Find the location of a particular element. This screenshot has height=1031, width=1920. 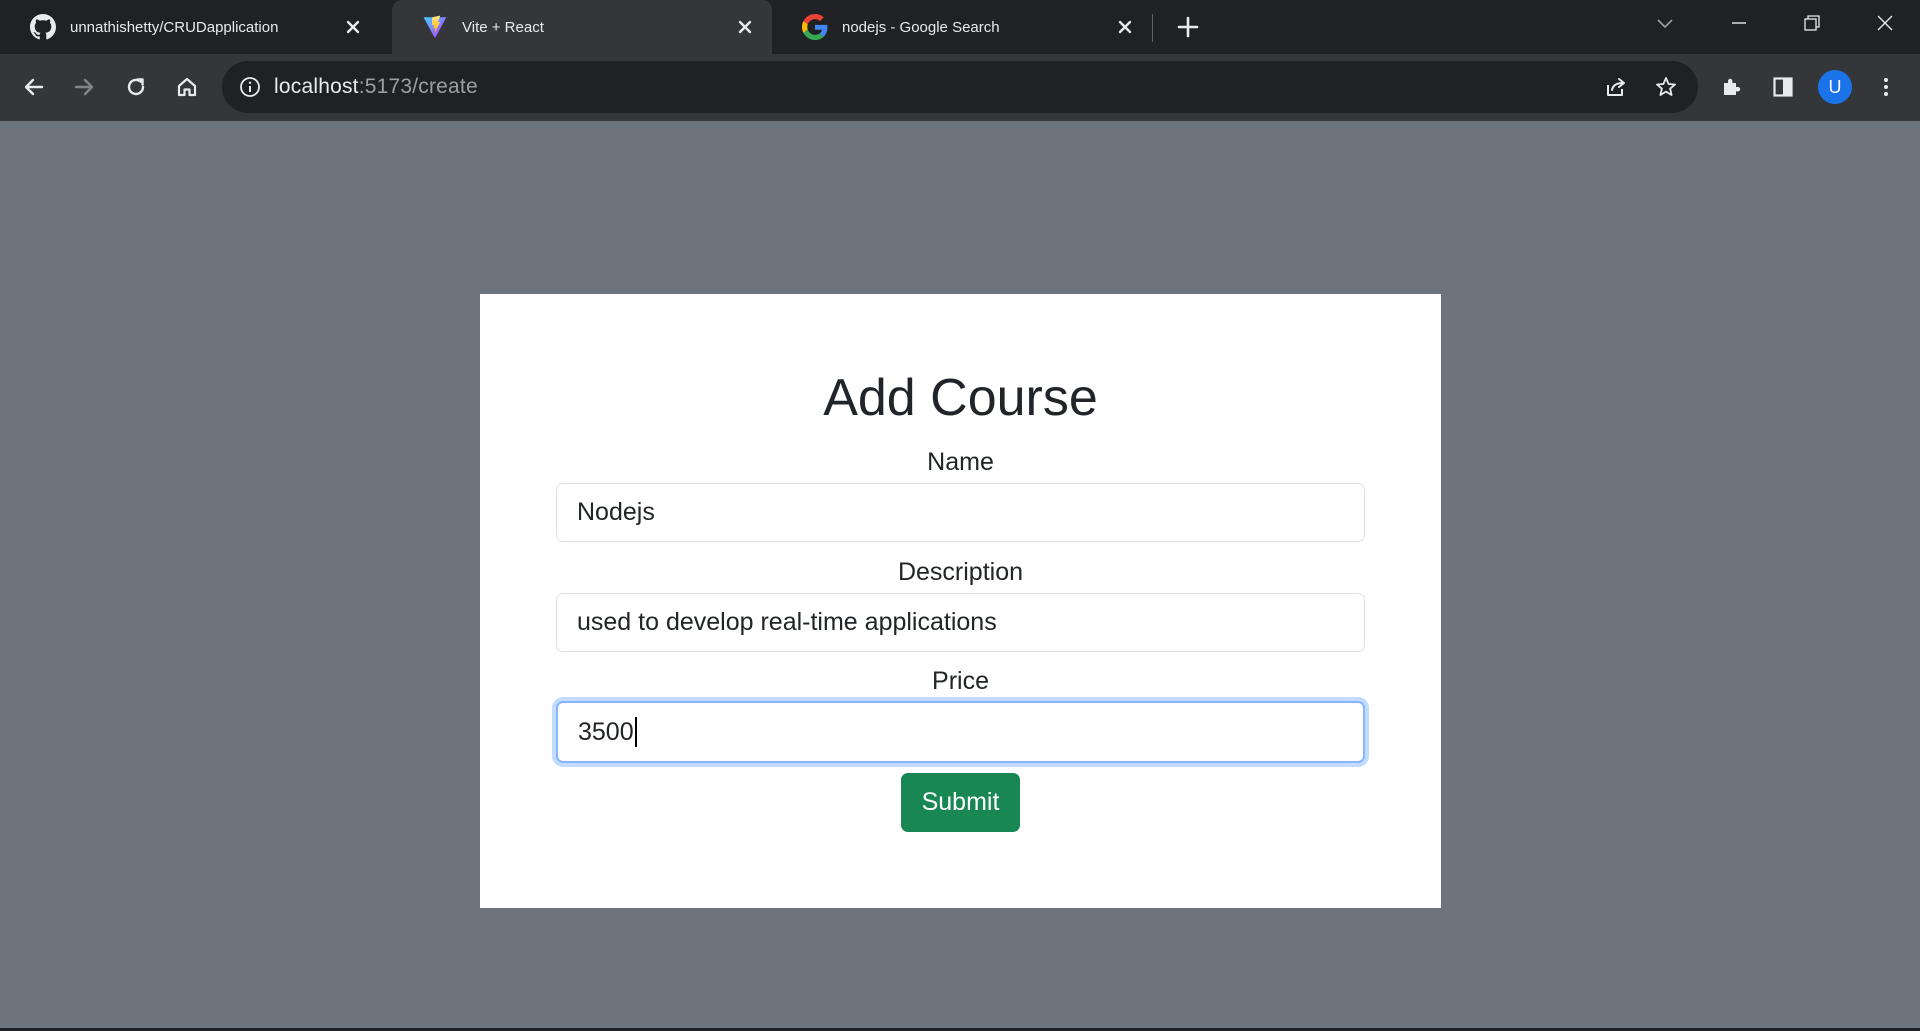

address-bar: localhost:5173/create is located at coordinates (960, 87).